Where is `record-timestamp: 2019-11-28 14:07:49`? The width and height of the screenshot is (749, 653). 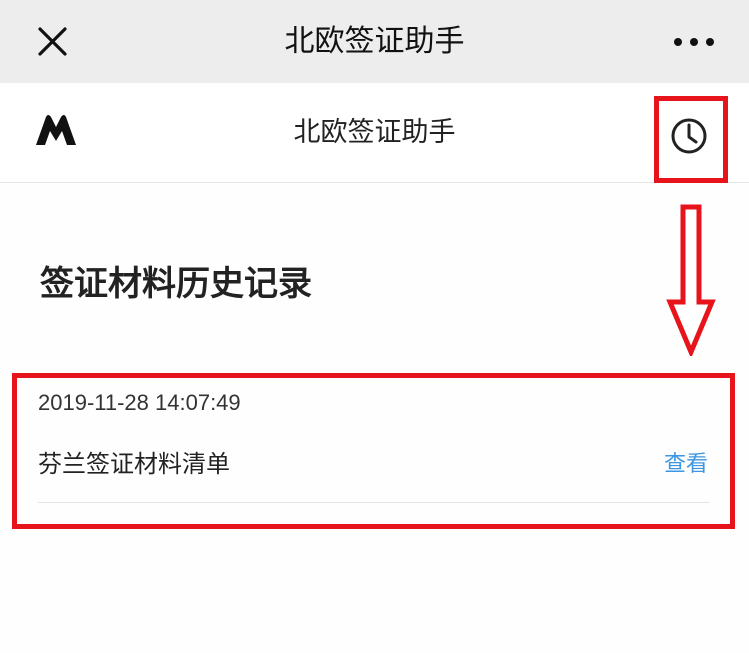 record-timestamp: 2019-11-28 14:07:49 is located at coordinates (139, 402).